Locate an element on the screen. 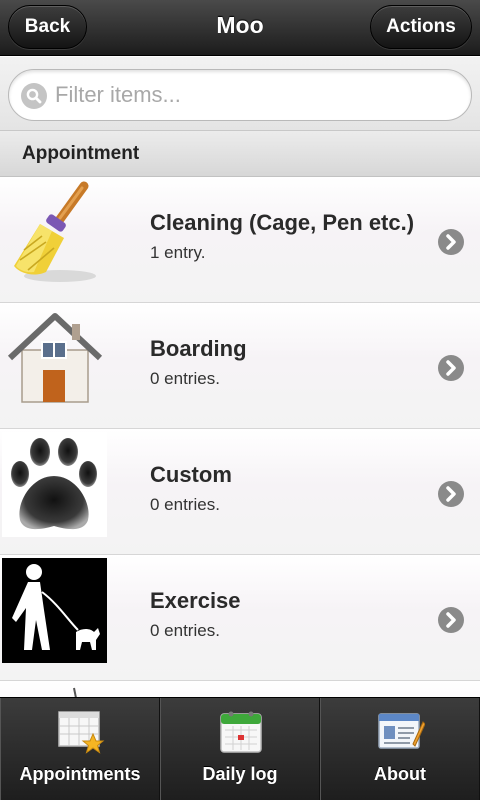 The height and width of the screenshot is (800, 480). item-name: Boarding is located at coordinates (198, 348).